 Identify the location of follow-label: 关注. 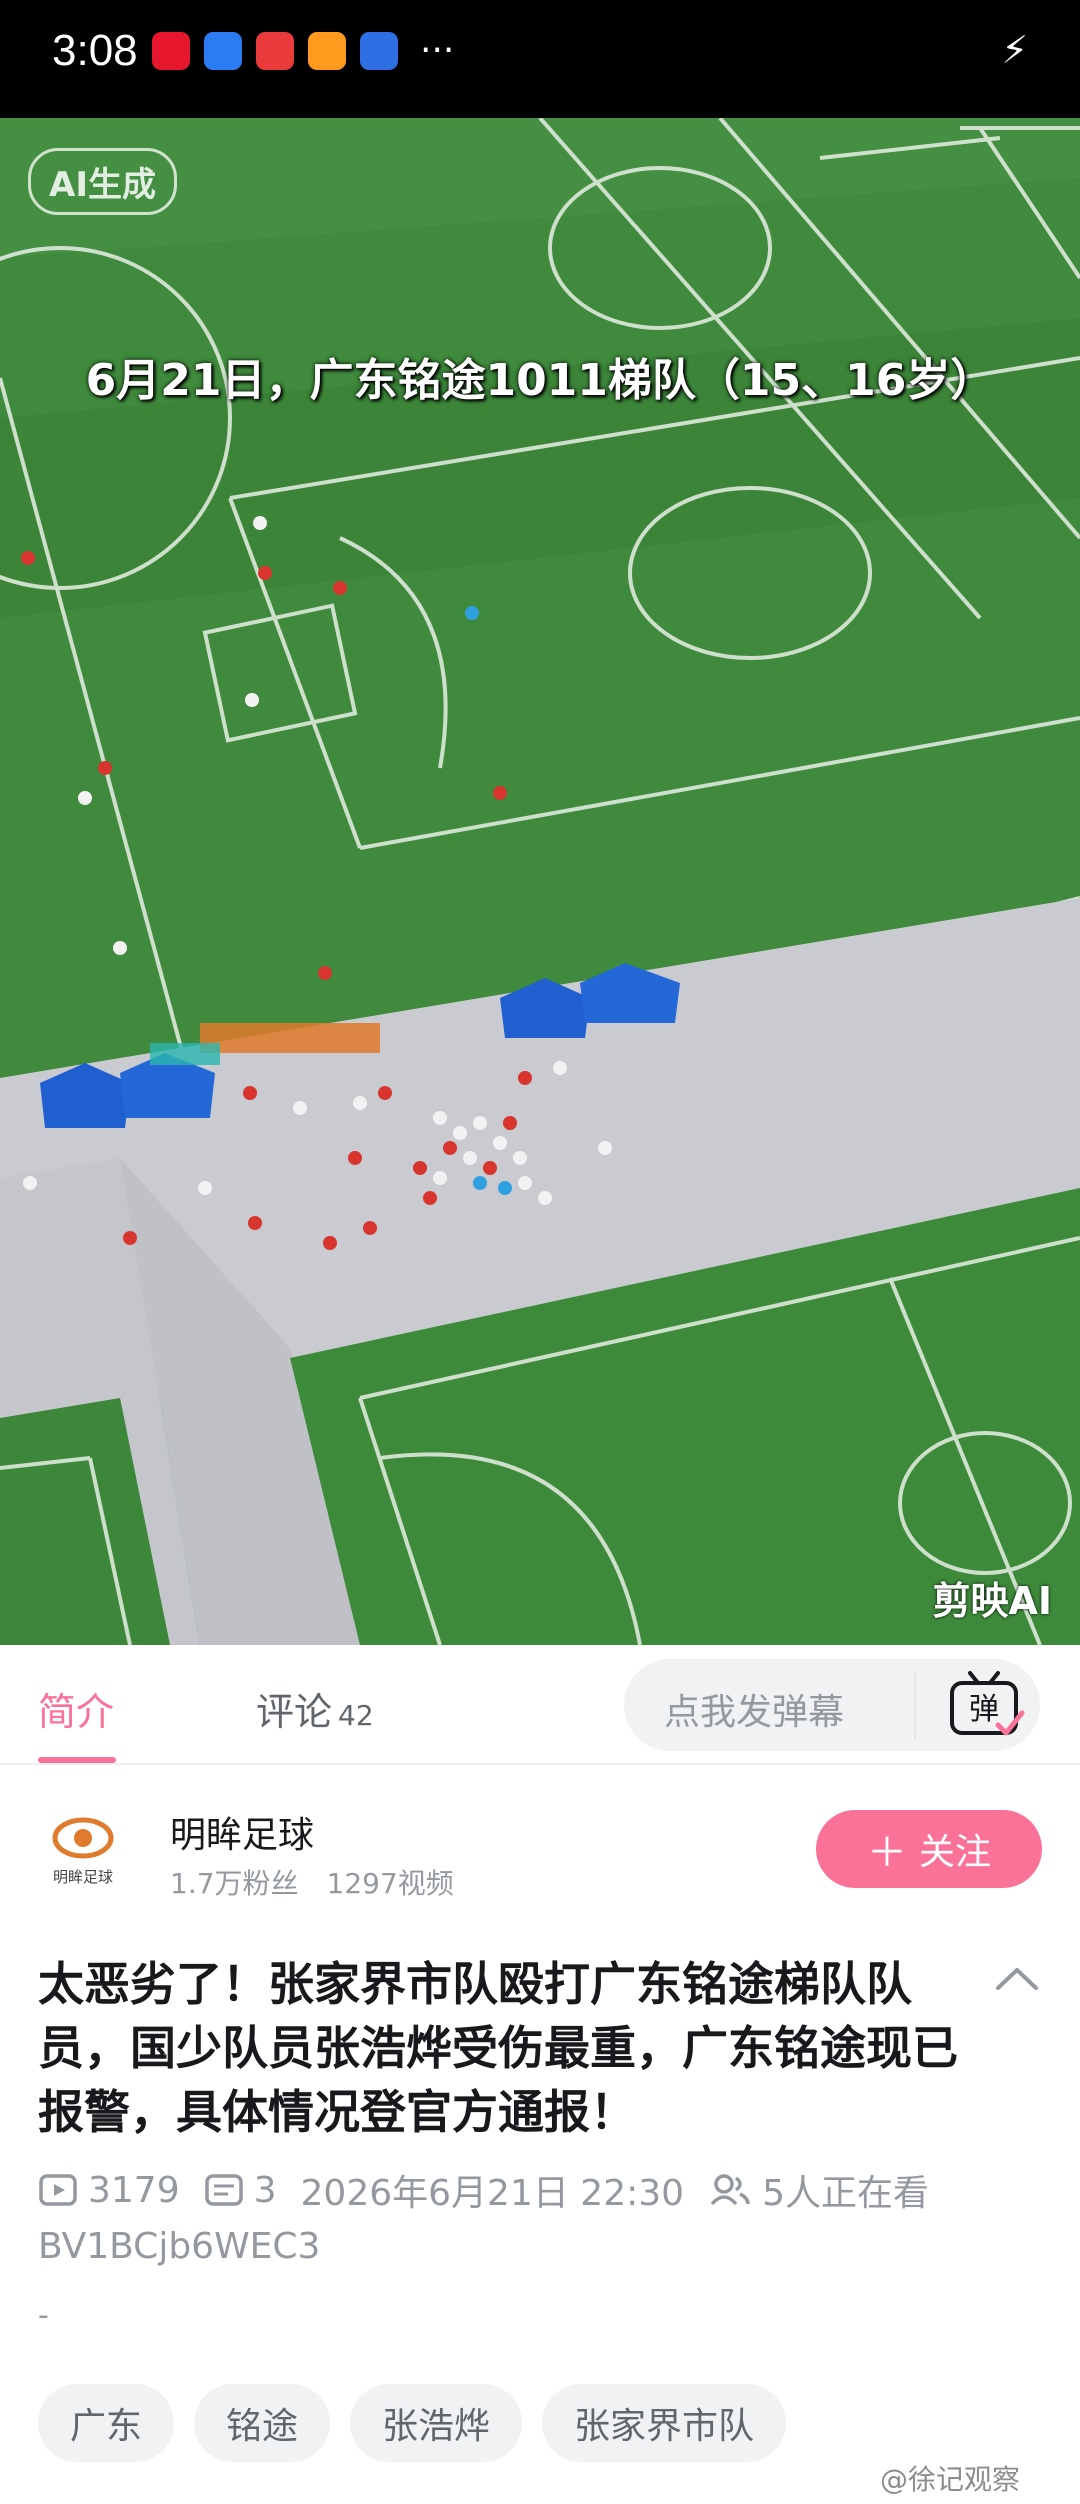
(954, 1852).